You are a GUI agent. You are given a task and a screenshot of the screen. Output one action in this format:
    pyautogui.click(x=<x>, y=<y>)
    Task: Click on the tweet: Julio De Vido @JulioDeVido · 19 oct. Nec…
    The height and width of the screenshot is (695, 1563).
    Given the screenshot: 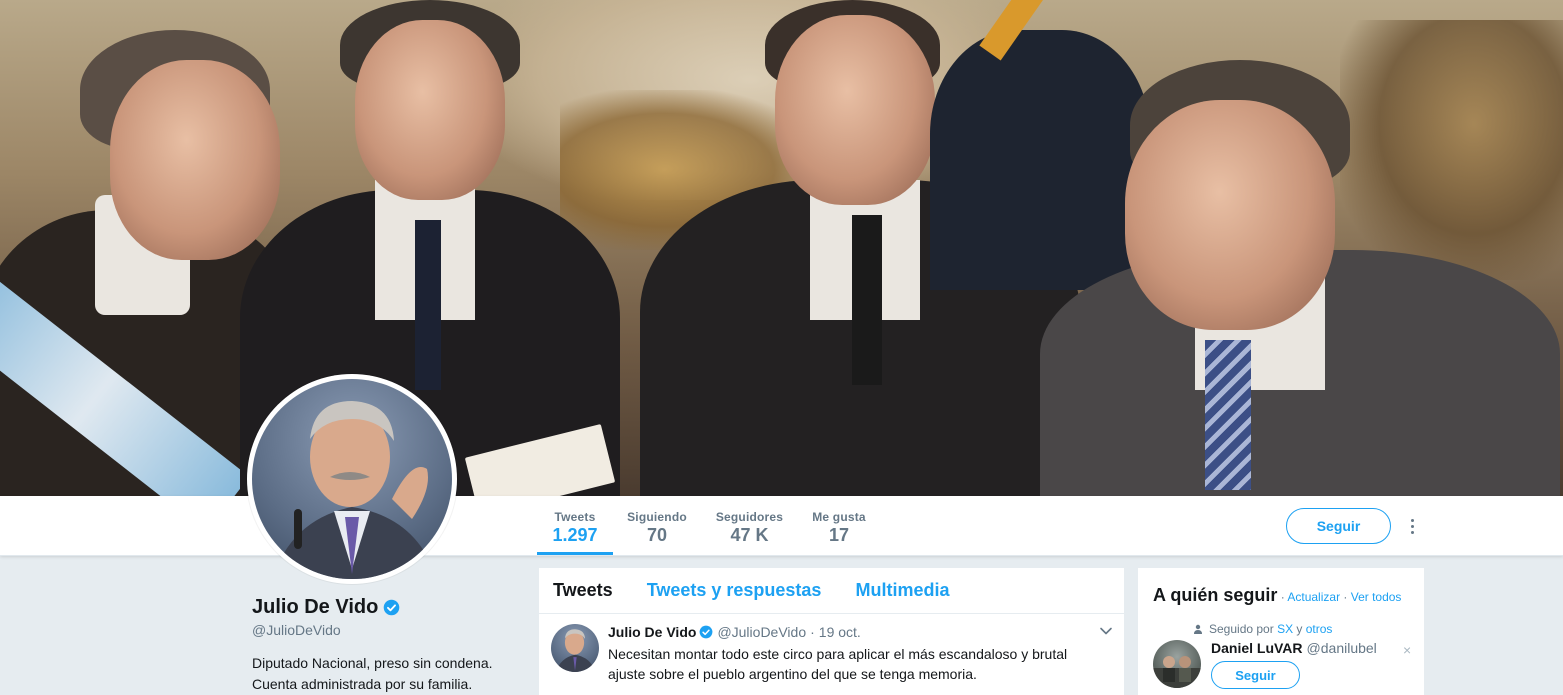 What is the action you would take?
    pyautogui.click(x=831, y=654)
    